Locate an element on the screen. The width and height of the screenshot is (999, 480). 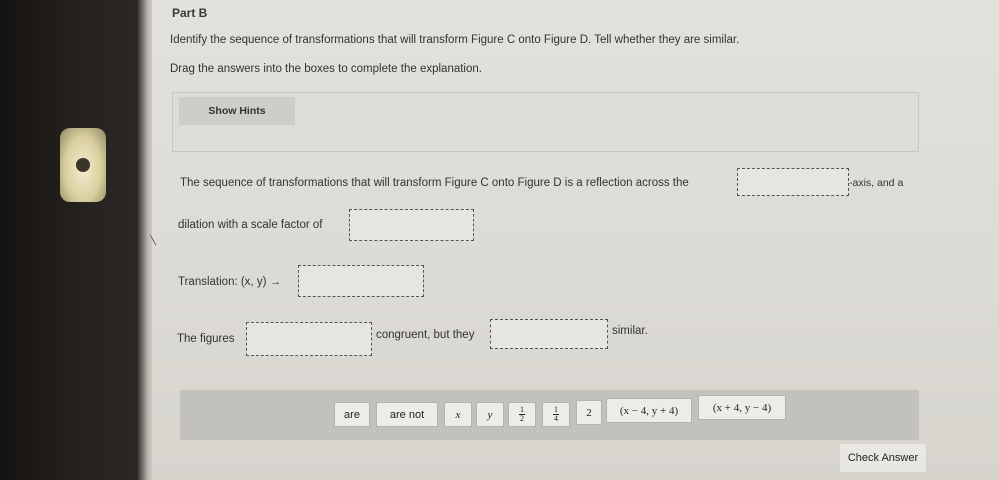
explanation-line-4-middle: congruent, but they is located at coordinates (425, 335).